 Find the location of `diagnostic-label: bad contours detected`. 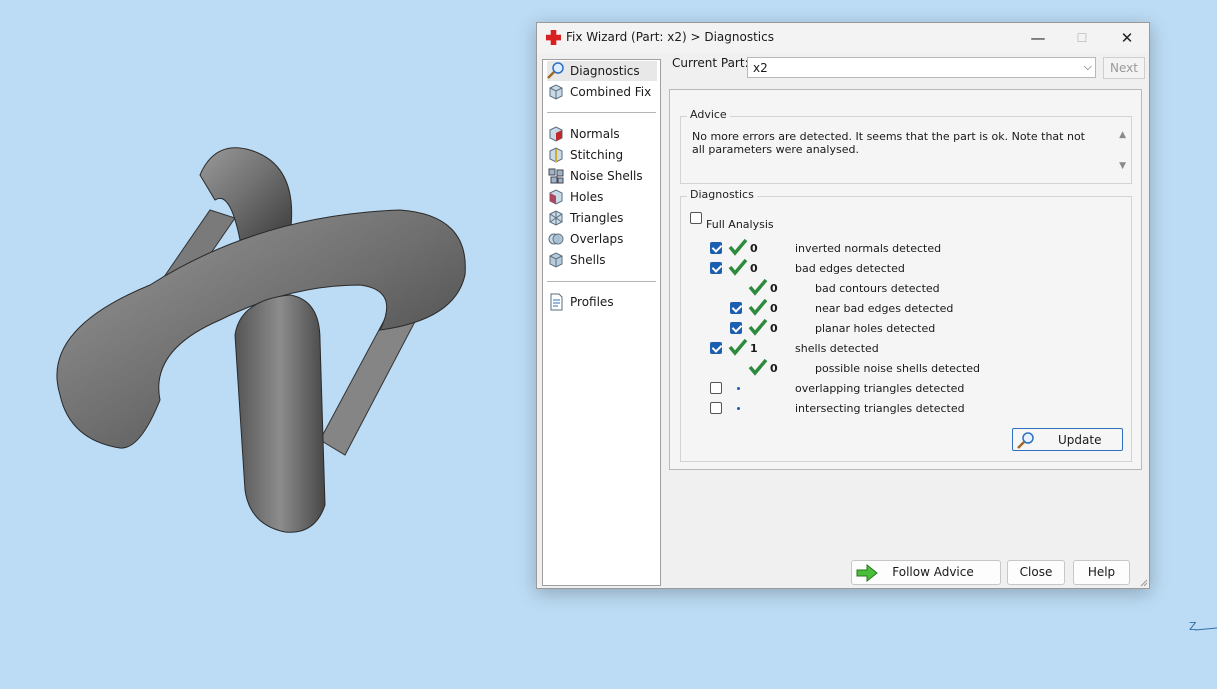

diagnostic-label: bad contours detected is located at coordinates (877, 288).